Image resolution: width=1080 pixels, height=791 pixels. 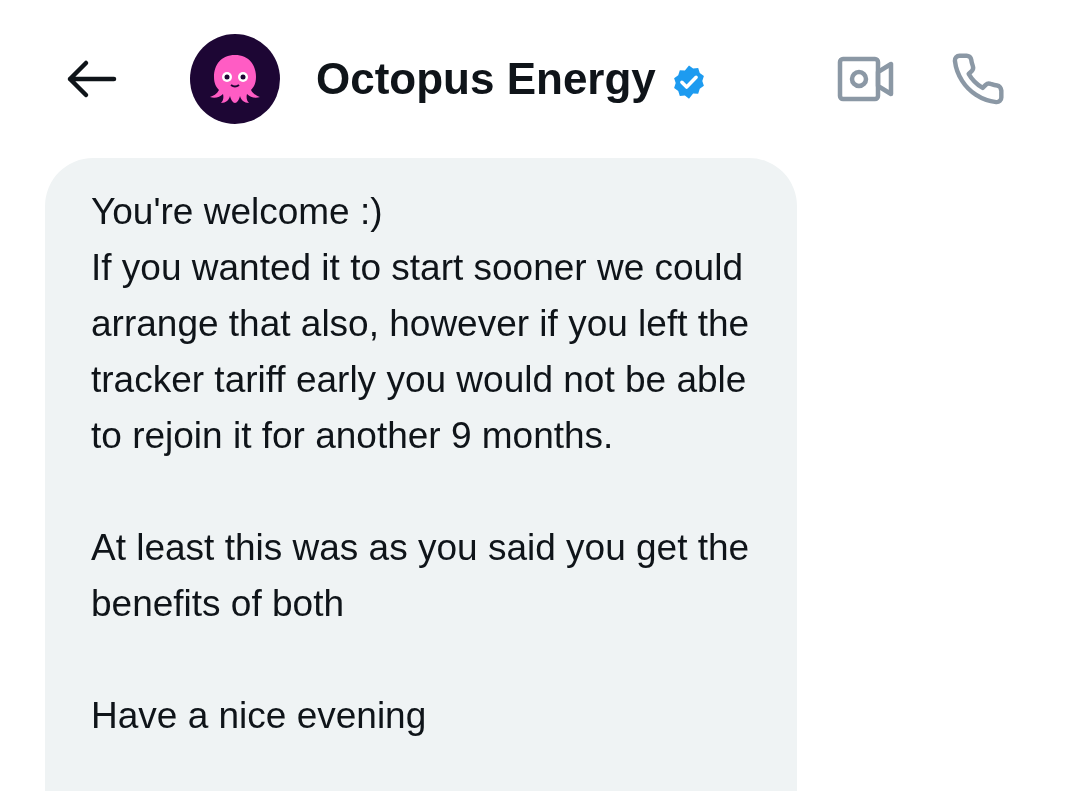 I want to click on back-icon, so click(x=92, y=79).